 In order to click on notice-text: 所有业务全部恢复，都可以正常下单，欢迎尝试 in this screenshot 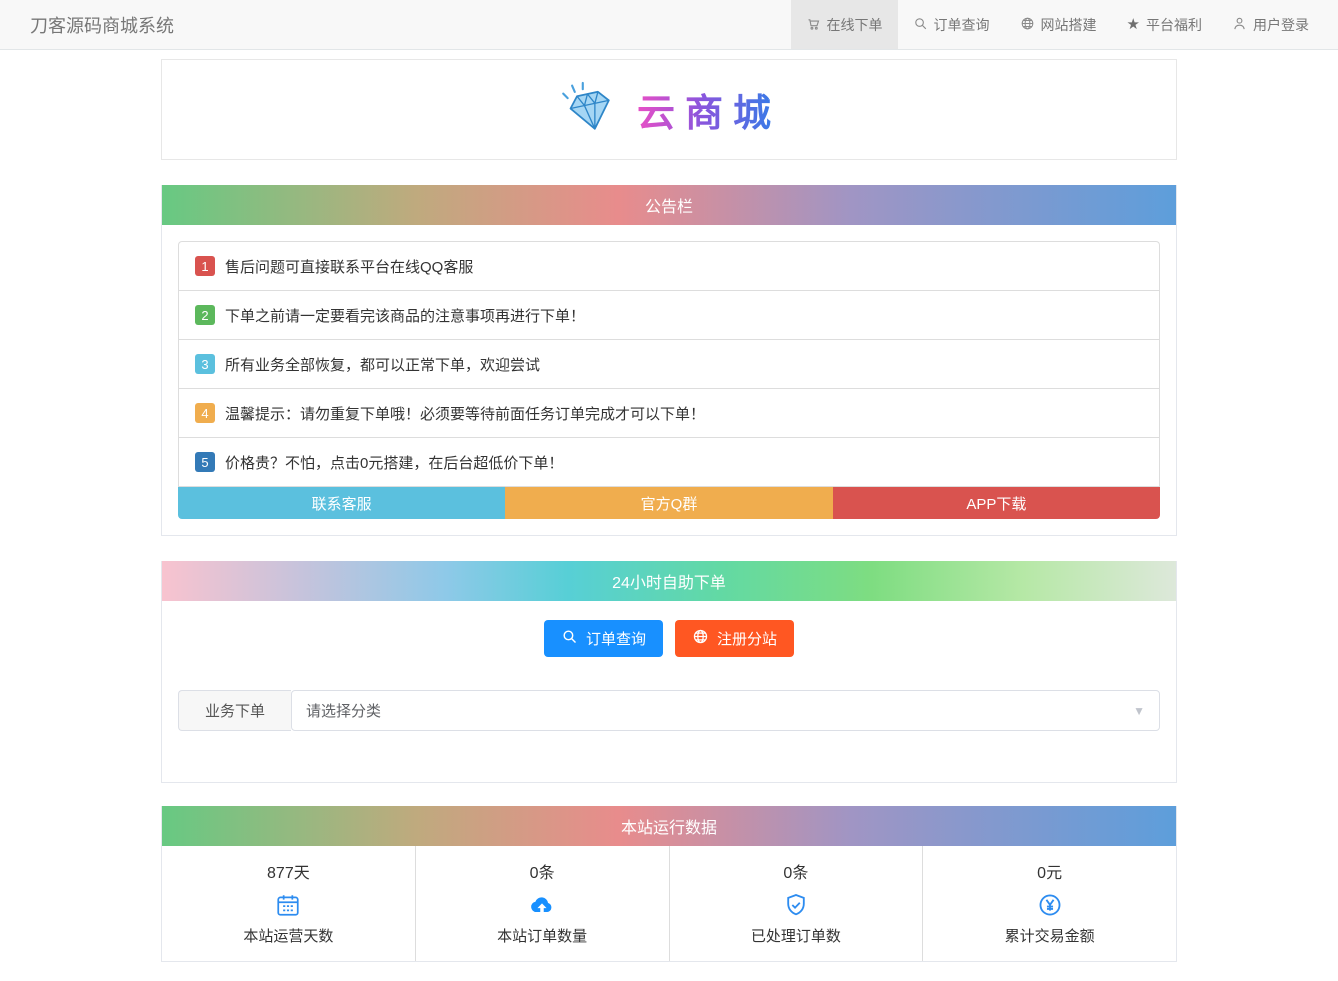, I will do `click(383, 365)`.